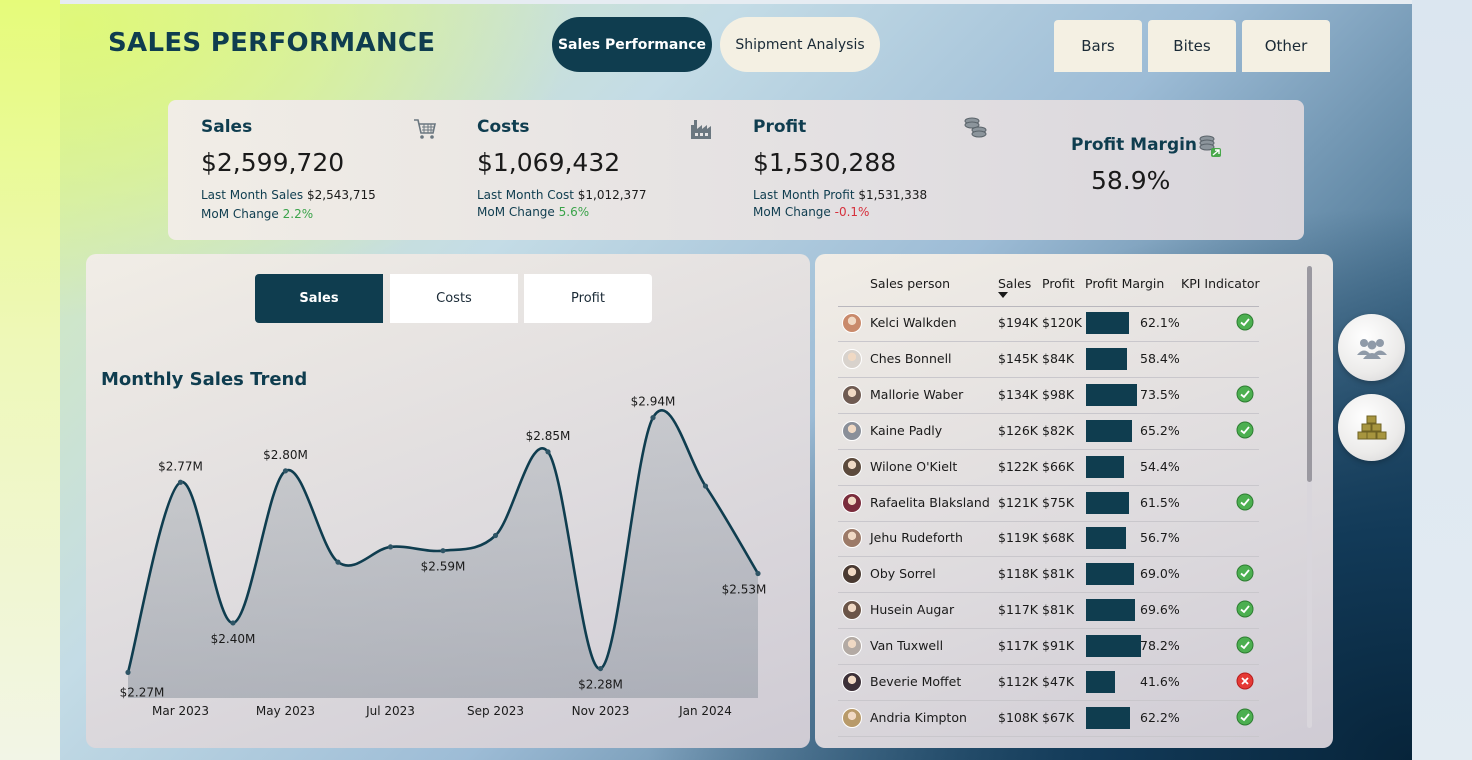  What do you see at coordinates (910, 283) in the screenshot?
I see `col-header-sales-person: Sales person` at bounding box center [910, 283].